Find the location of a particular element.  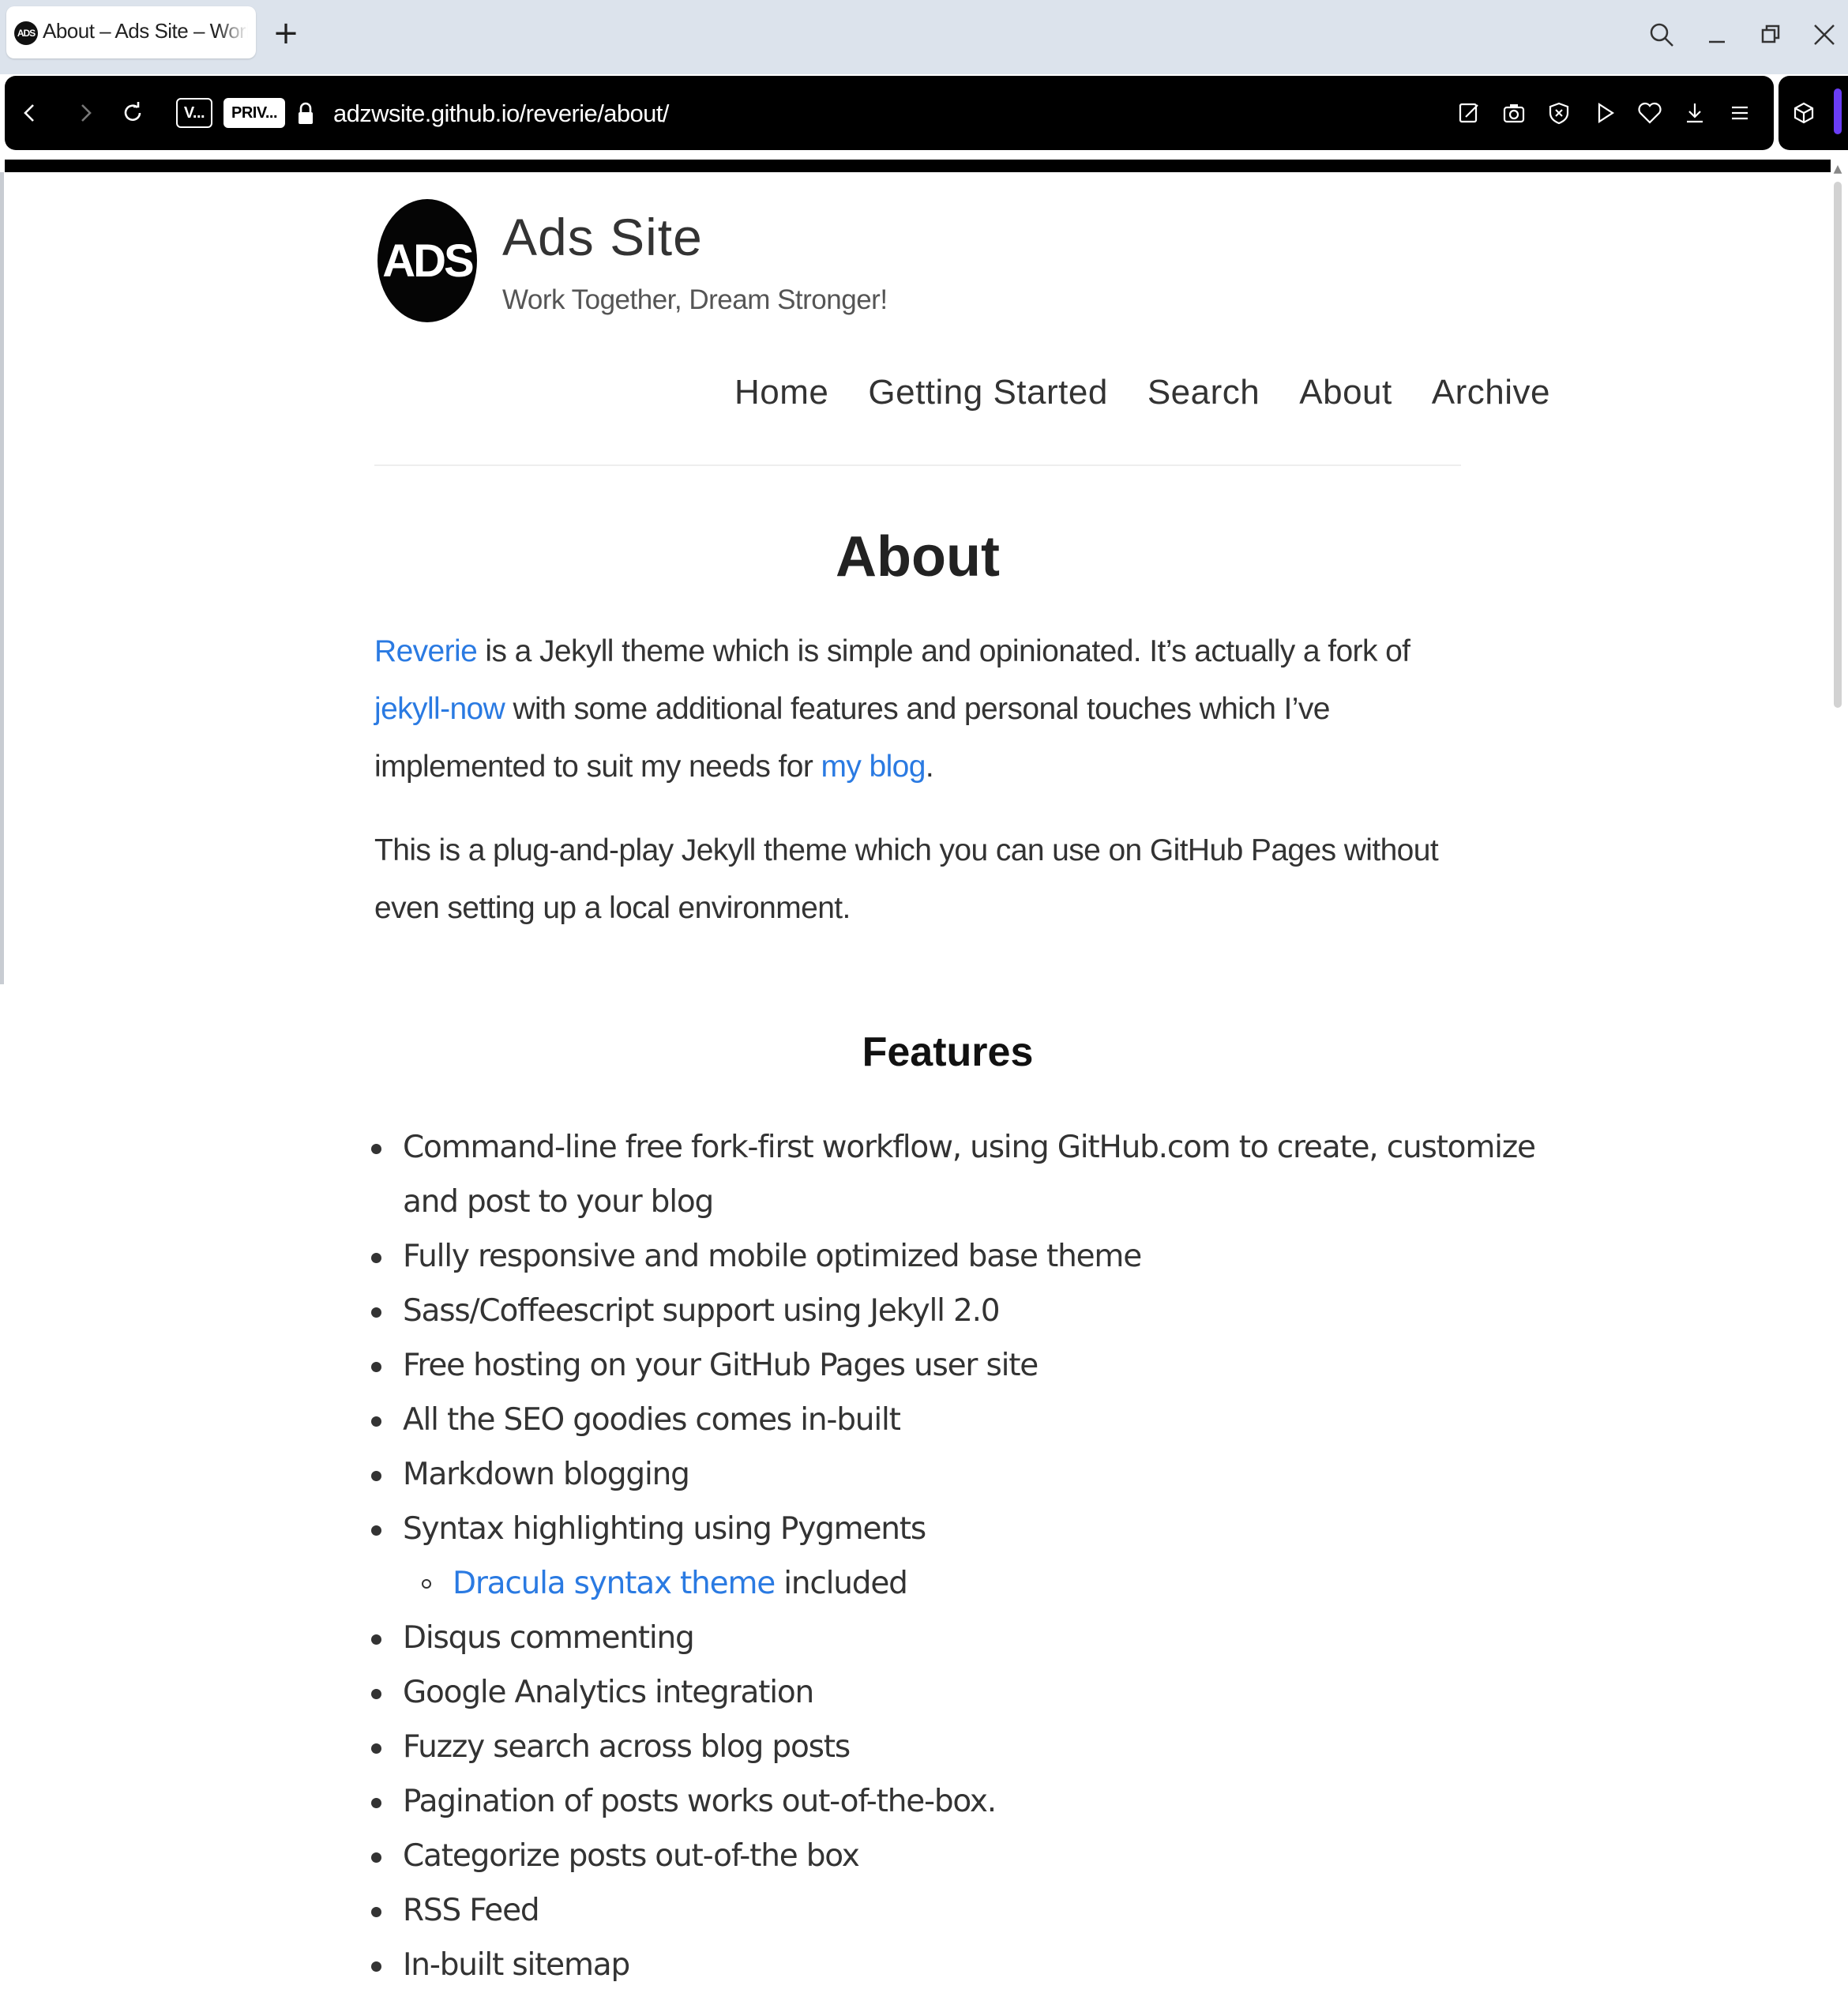

cube-icon is located at coordinates (1804, 112).